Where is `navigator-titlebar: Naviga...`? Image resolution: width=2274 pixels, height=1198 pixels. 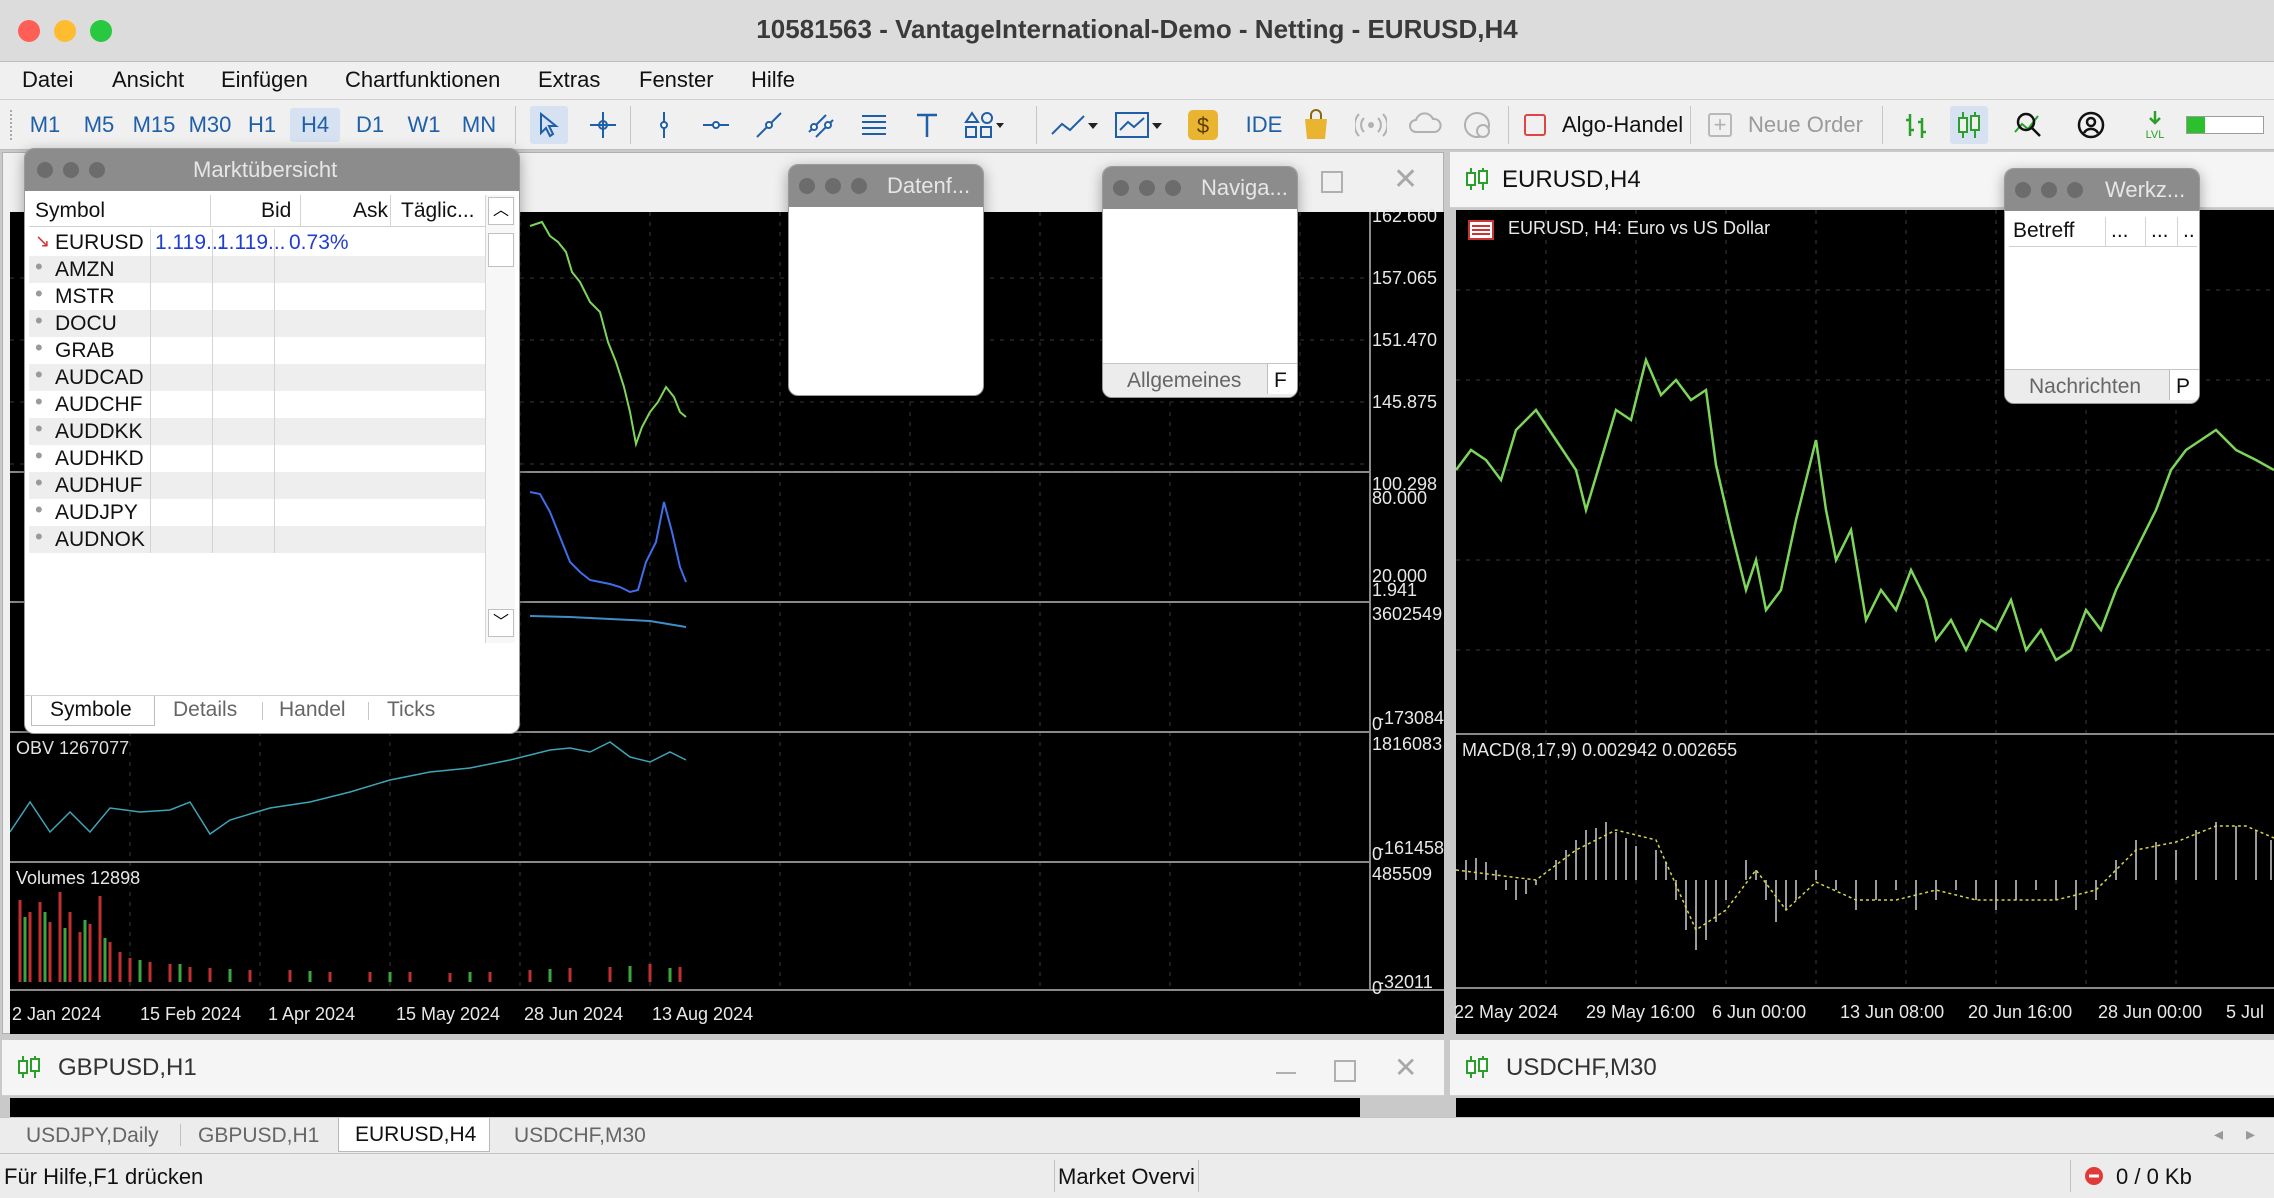 navigator-titlebar: Naviga... is located at coordinates (1200, 188).